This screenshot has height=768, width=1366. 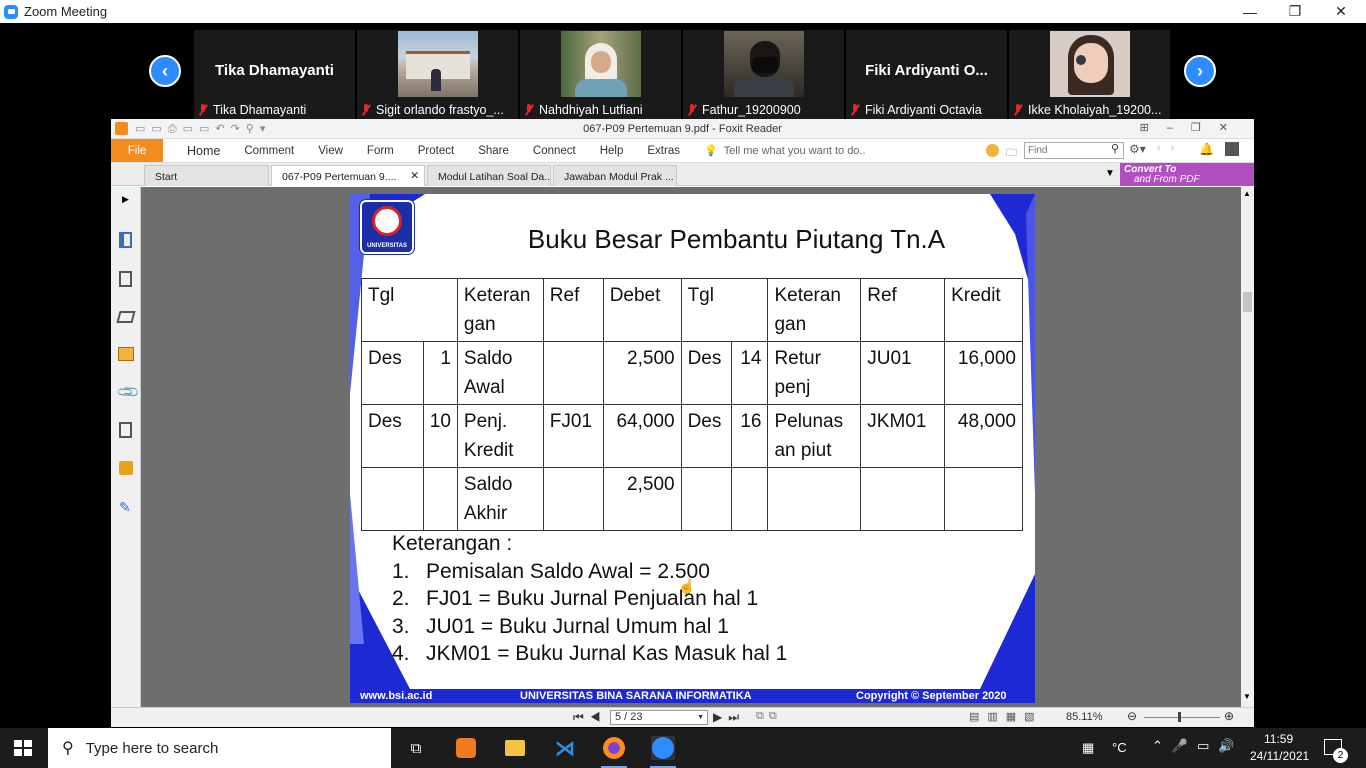 I want to click on table-cell: Pelunas an piut, so click(x=814, y=436).